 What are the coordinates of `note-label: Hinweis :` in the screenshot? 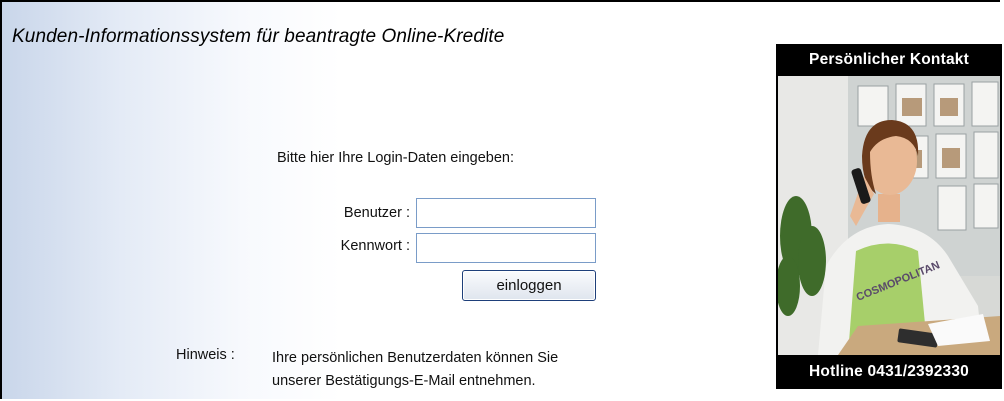 It's located at (205, 355).